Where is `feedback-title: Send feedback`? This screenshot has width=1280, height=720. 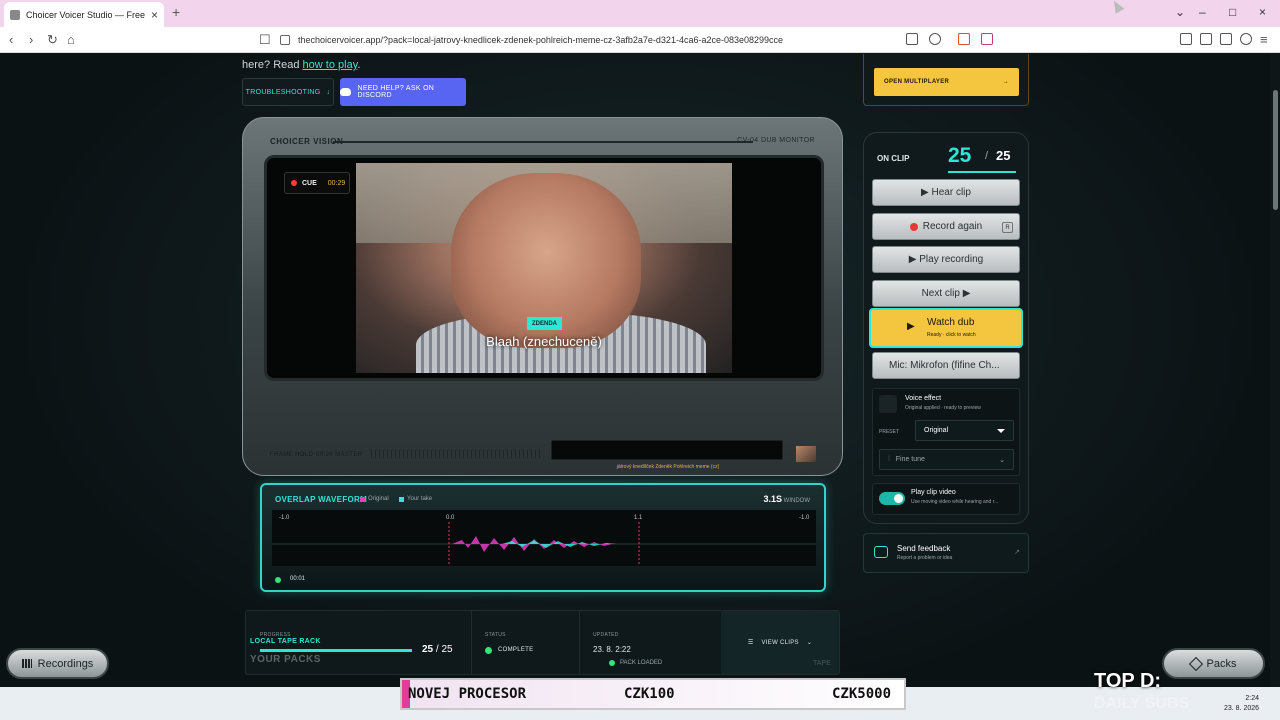
feedback-title: Send feedback is located at coordinates (924, 548).